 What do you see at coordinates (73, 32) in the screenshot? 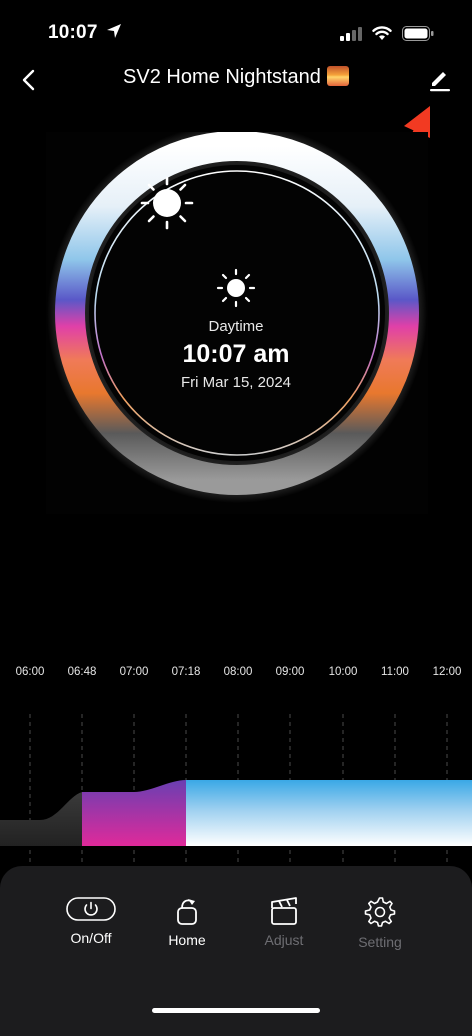
I see `status-time-text: 10:07` at bounding box center [73, 32].